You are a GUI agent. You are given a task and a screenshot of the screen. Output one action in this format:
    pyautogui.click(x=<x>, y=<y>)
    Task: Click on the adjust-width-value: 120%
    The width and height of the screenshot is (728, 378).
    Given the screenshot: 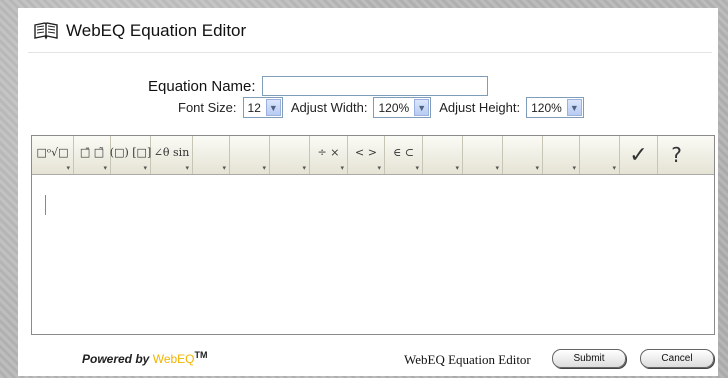 What is the action you would take?
    pyautogui.click(x=394, y=107)
    